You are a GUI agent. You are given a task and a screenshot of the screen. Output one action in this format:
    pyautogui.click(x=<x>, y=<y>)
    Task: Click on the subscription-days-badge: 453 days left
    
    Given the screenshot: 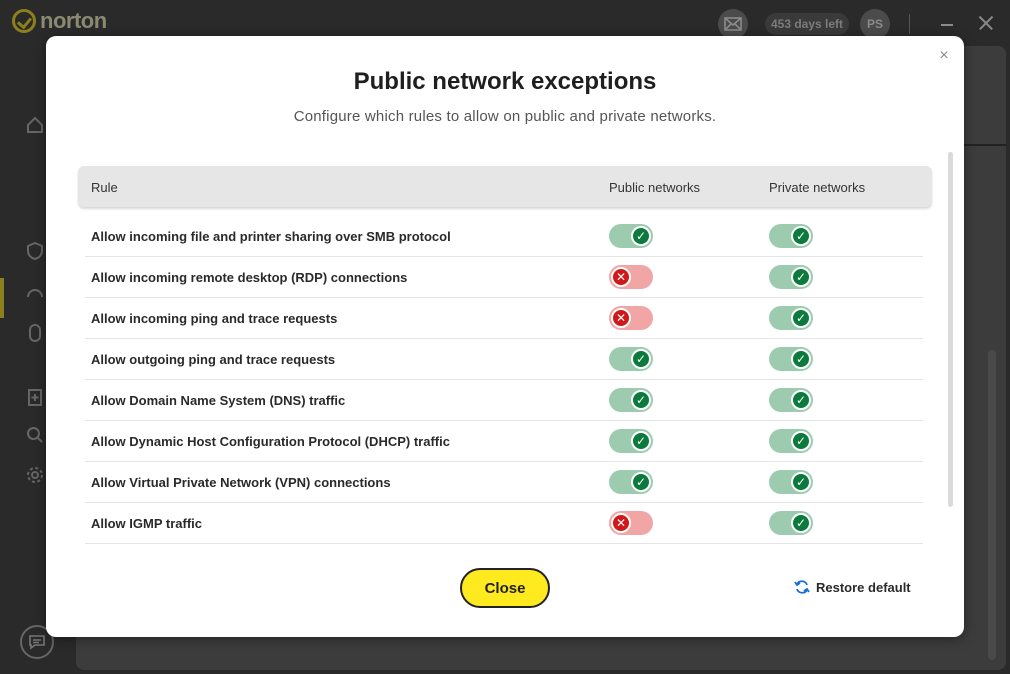 What is the action you would take?
    pyautogui.click(x=807, y=24)
    